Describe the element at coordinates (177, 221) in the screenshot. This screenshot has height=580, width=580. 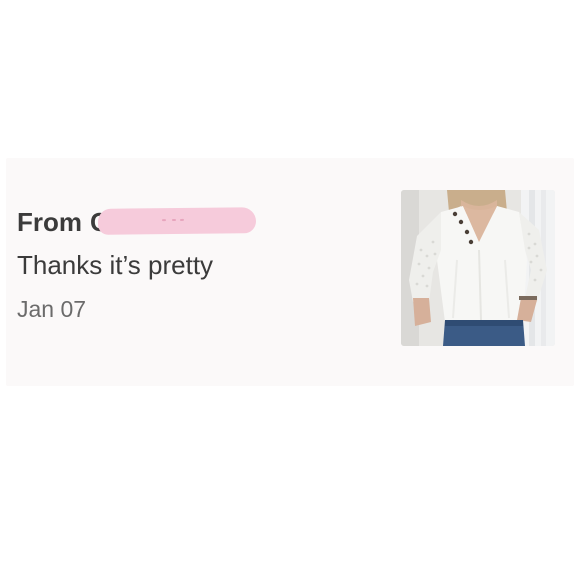
I see `sender-name-redaction` at that location.